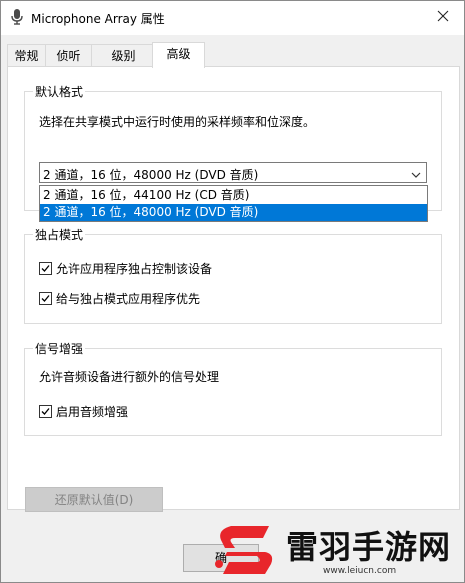  I want to click on allow-exclusive-checkbox: 允许应用程序独占控制该设备, so click(125, 268).